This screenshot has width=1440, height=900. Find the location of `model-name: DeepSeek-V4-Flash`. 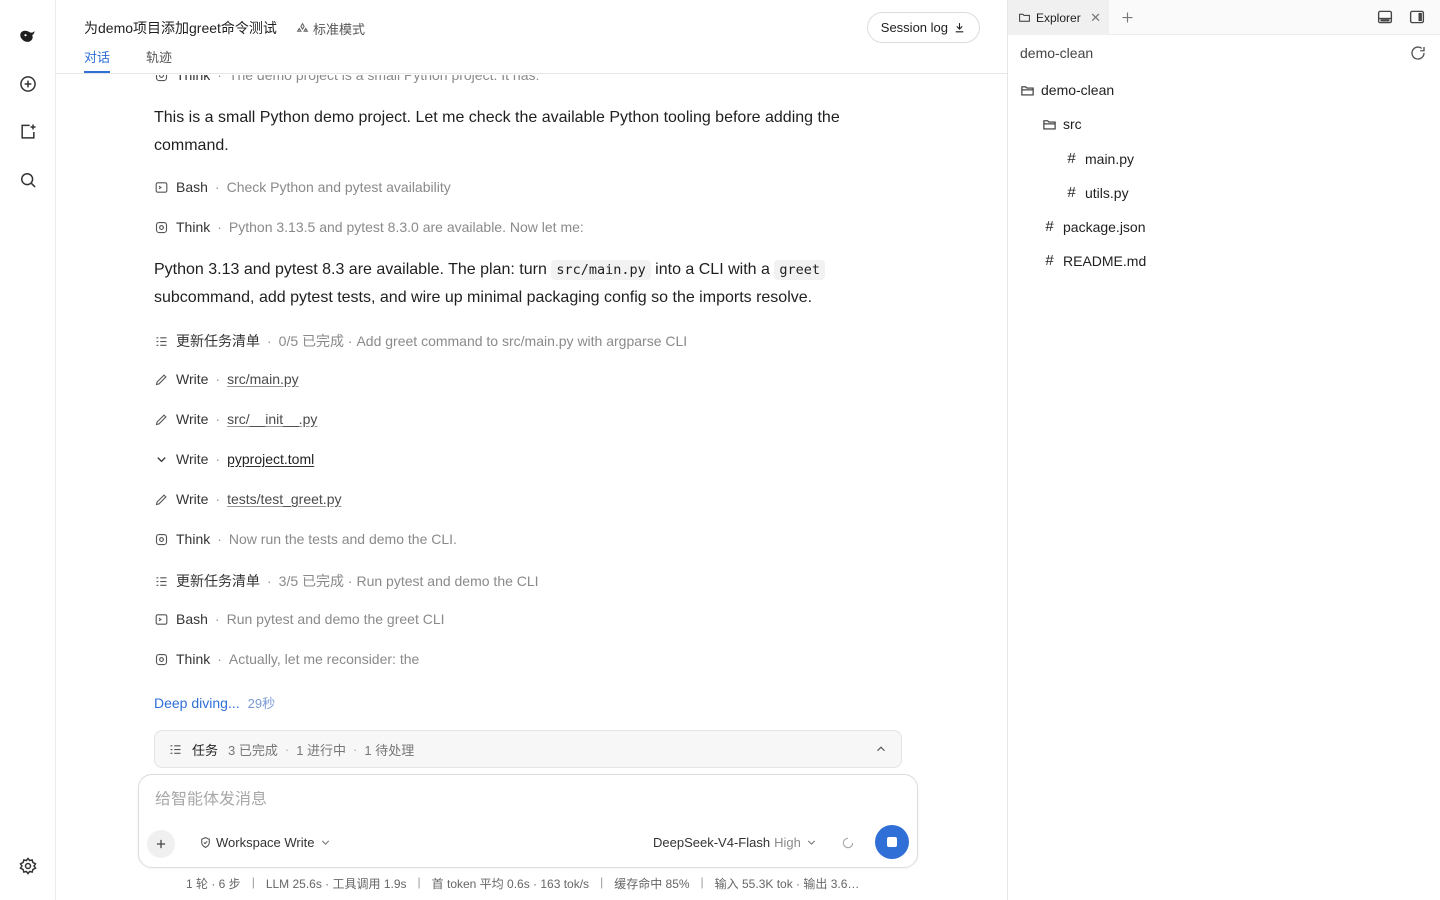

model-name: DeepSeek-V4-Flash is located at coordinates (712, 842).